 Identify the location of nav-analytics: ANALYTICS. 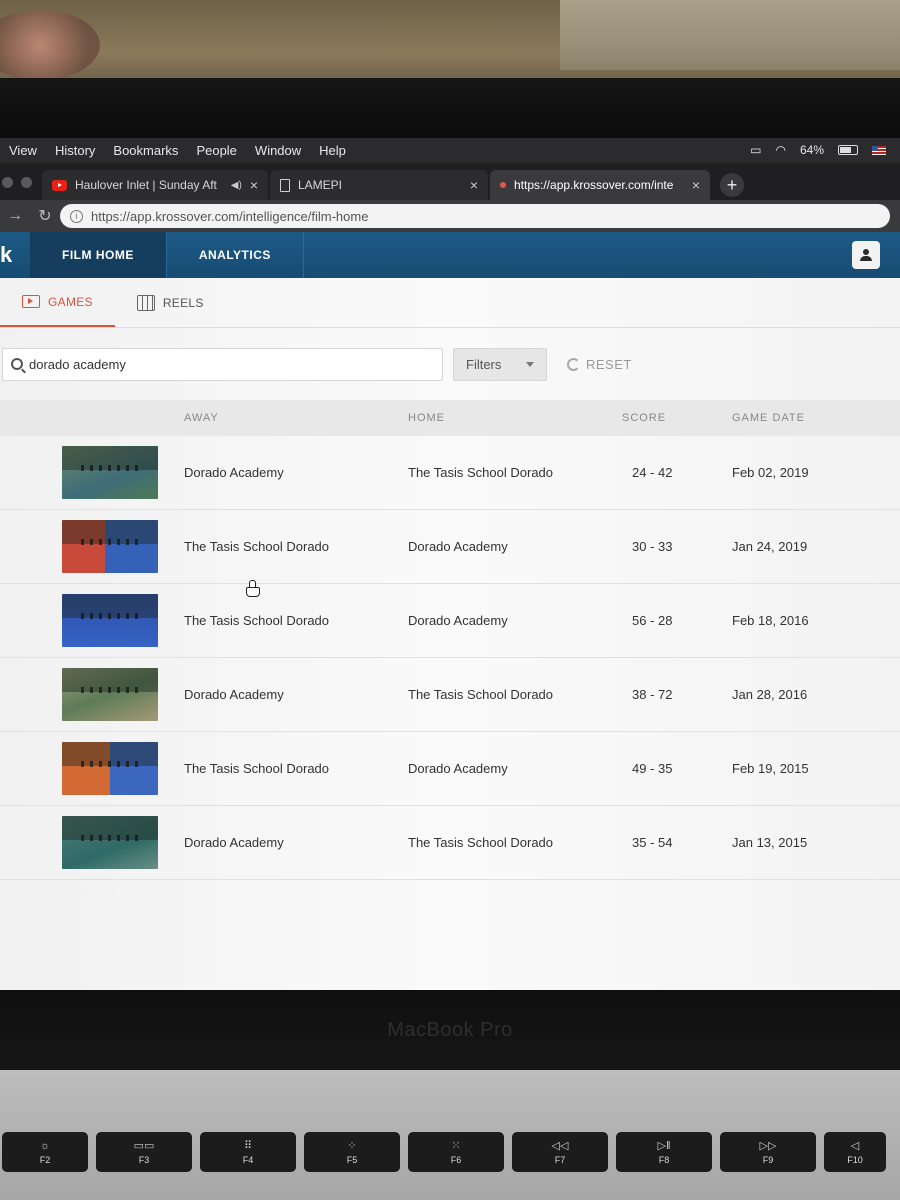
(235, 255).